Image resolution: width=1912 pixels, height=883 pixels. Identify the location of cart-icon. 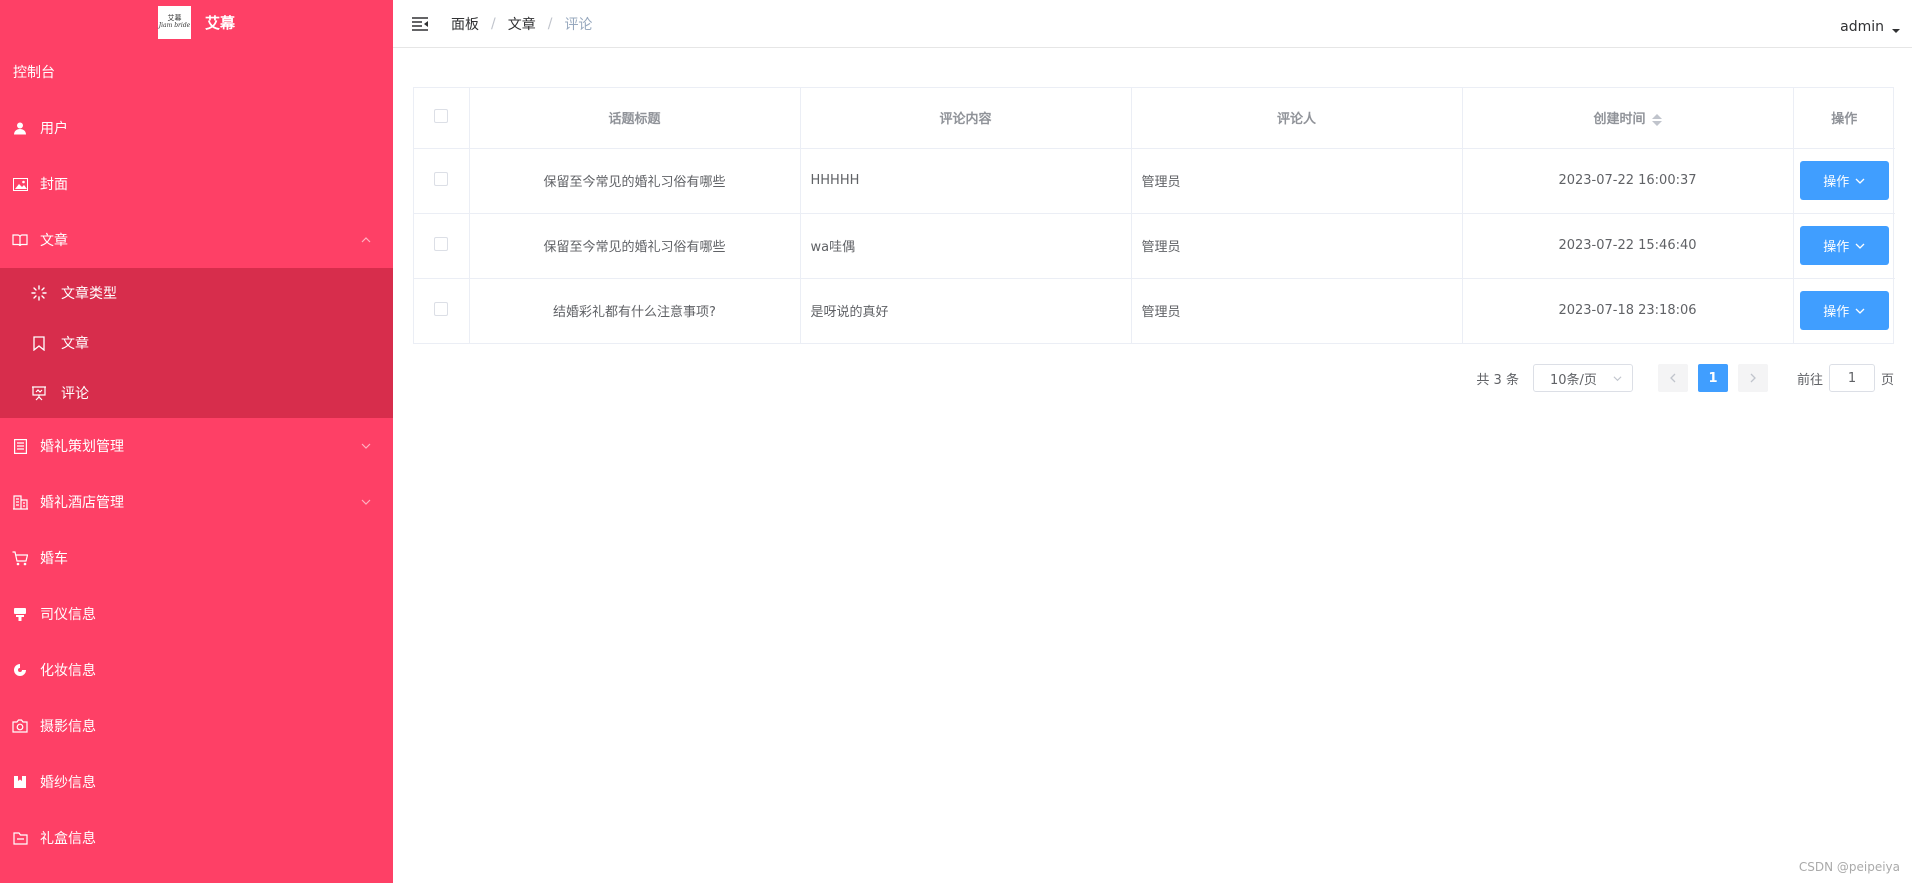
(20, 558).